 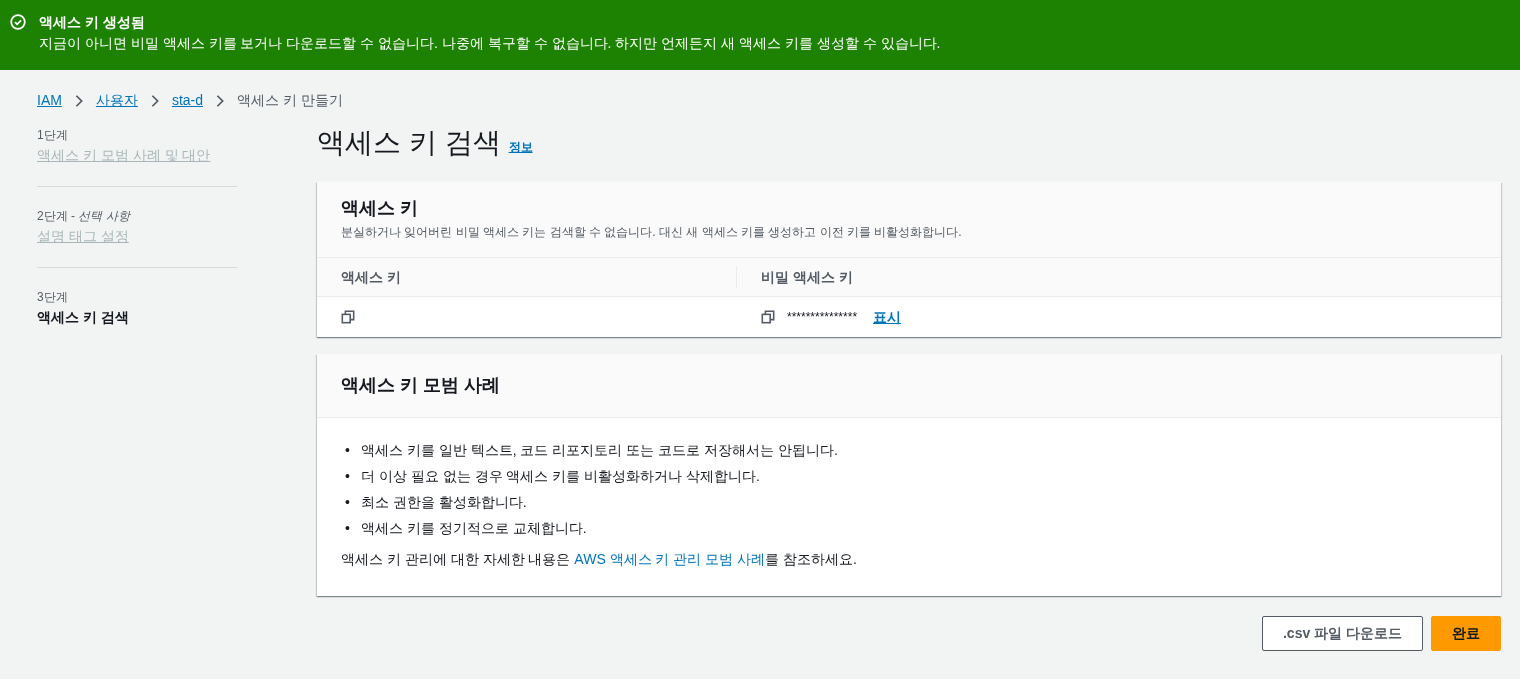 What do you see at coordinates (490, 43) in the screenshot?
I see `banner-message: 지금이 아니면 비밀 액세스 키를 보거나 다운로드할 수 없습니다. 나중에 복구할 수 없습니다. 하지만 언제든지 새 액세스 키를 생성할 수 있습니다.` at bounding box center [490, 43].